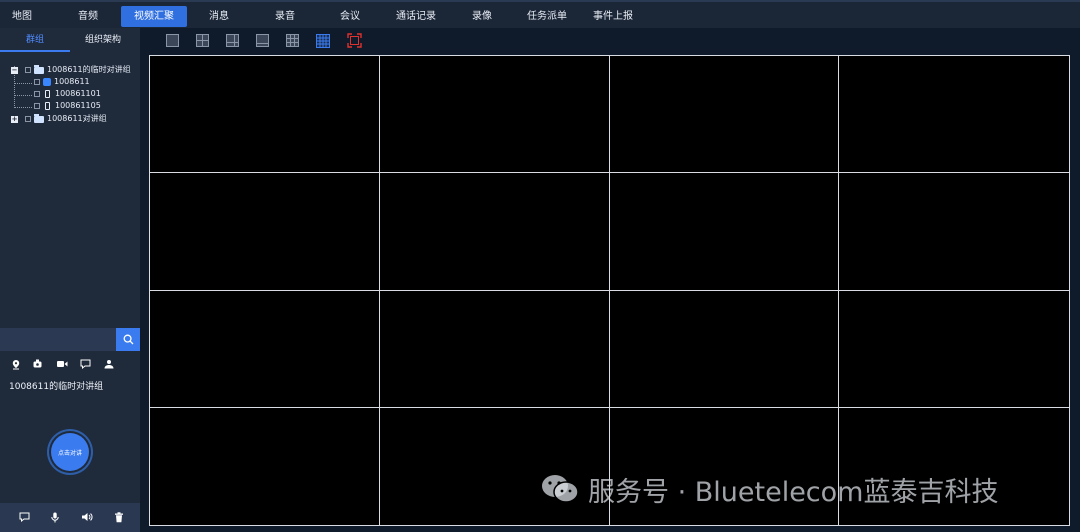  What do you see at coordinates (47, 82) in the screenshot?
I see `dispatcher-icon` at bounding box center [47, 82].